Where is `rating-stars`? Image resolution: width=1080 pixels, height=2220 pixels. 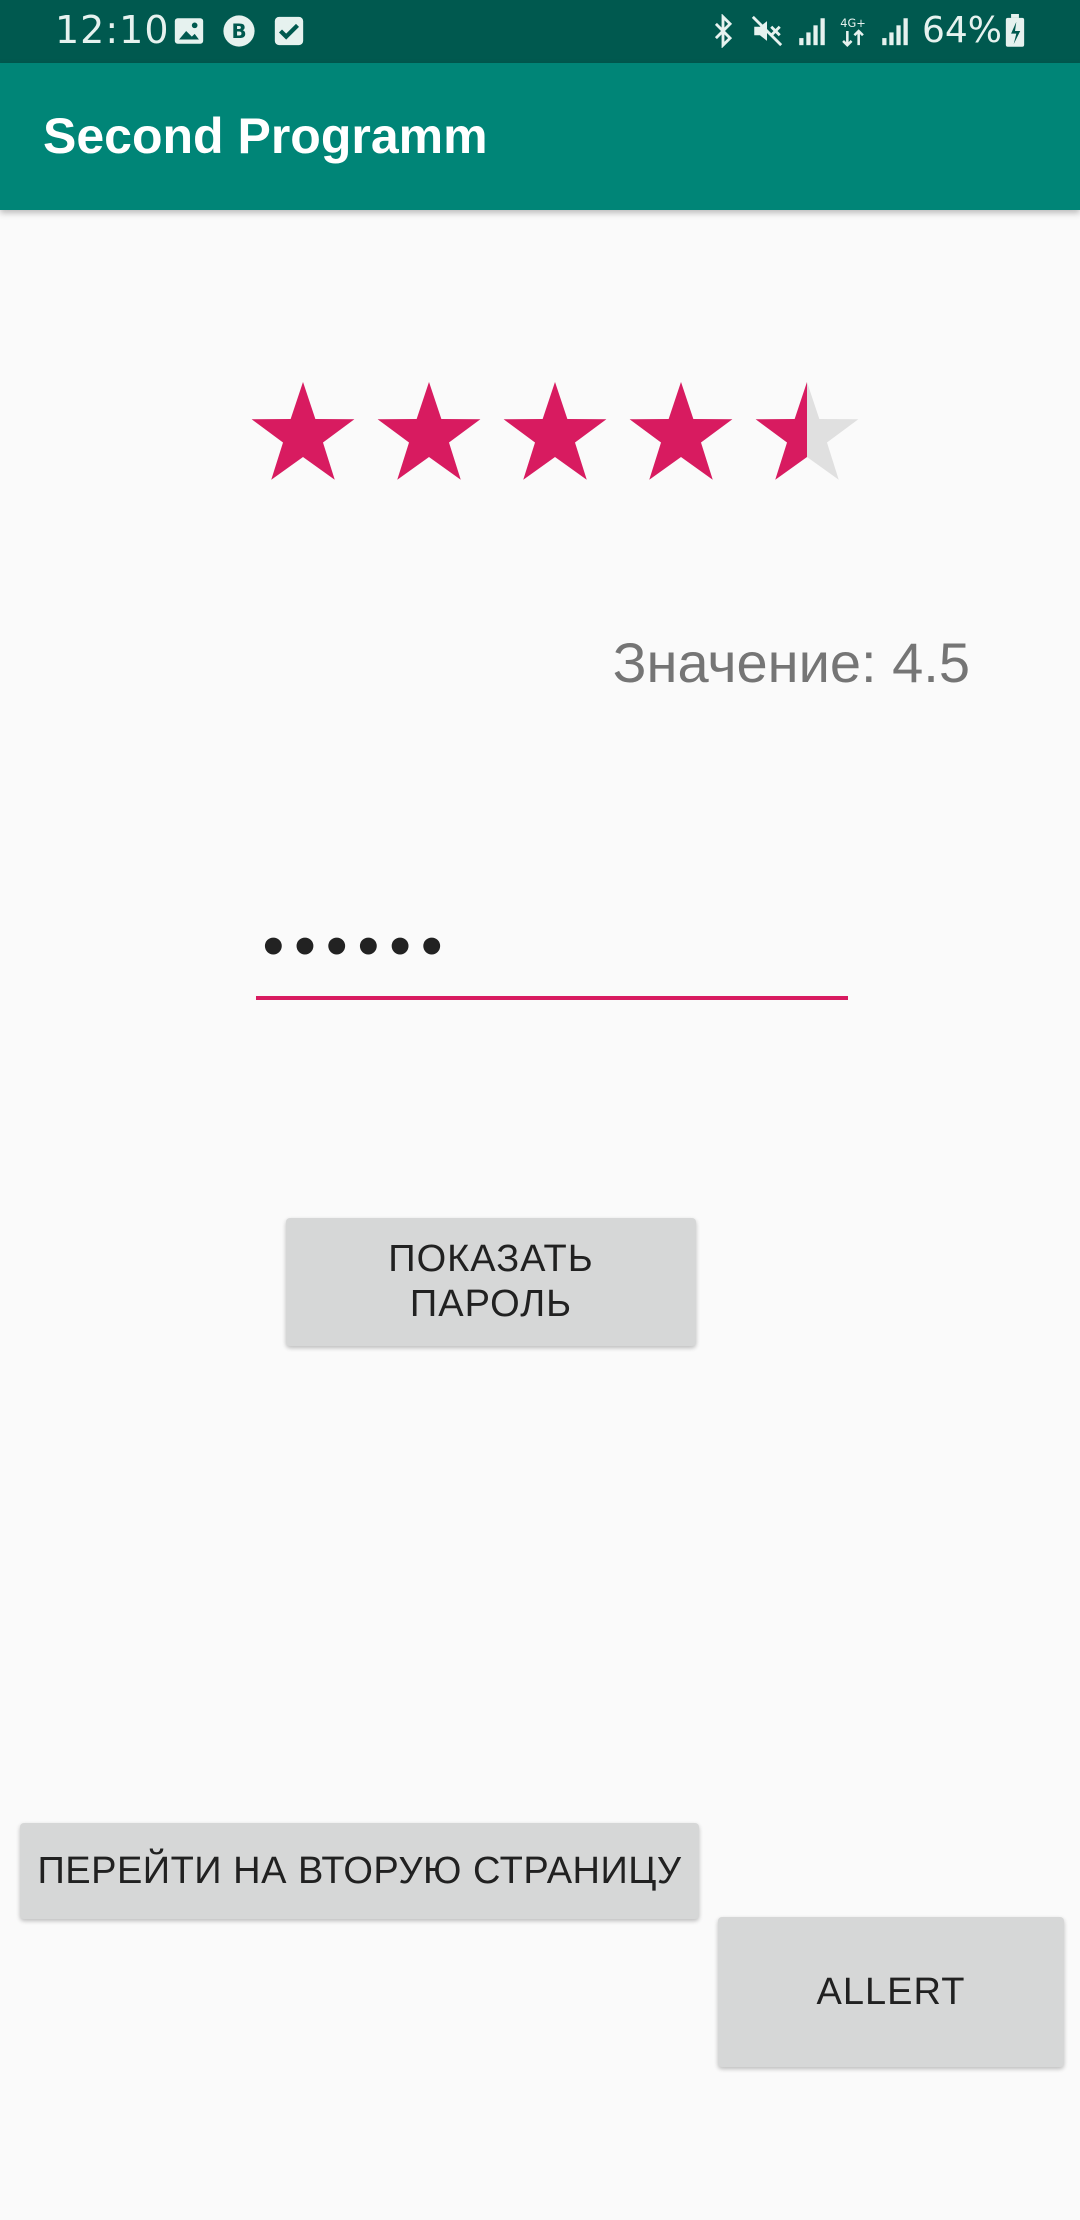 rating-stars is located at coordinates (558, 435).